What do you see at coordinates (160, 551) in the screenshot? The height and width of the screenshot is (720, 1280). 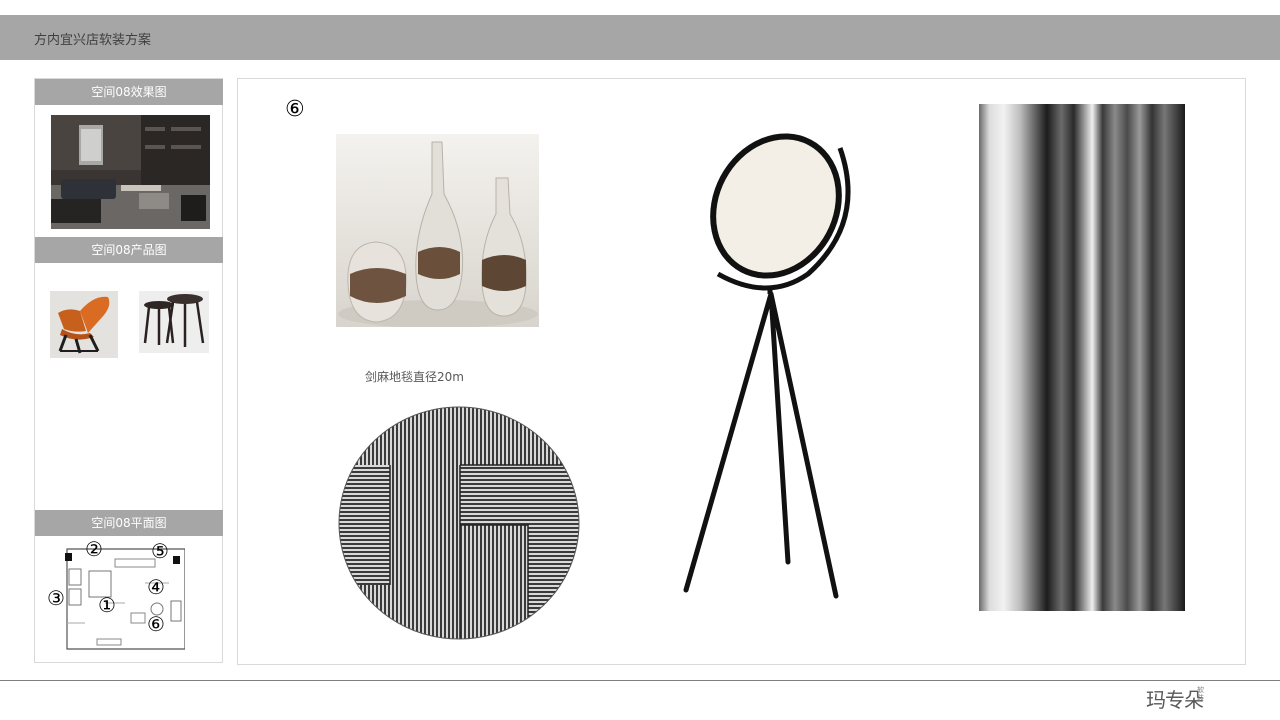 I see `plan-marker-5: ⑤` at bounding box center [160, 551].